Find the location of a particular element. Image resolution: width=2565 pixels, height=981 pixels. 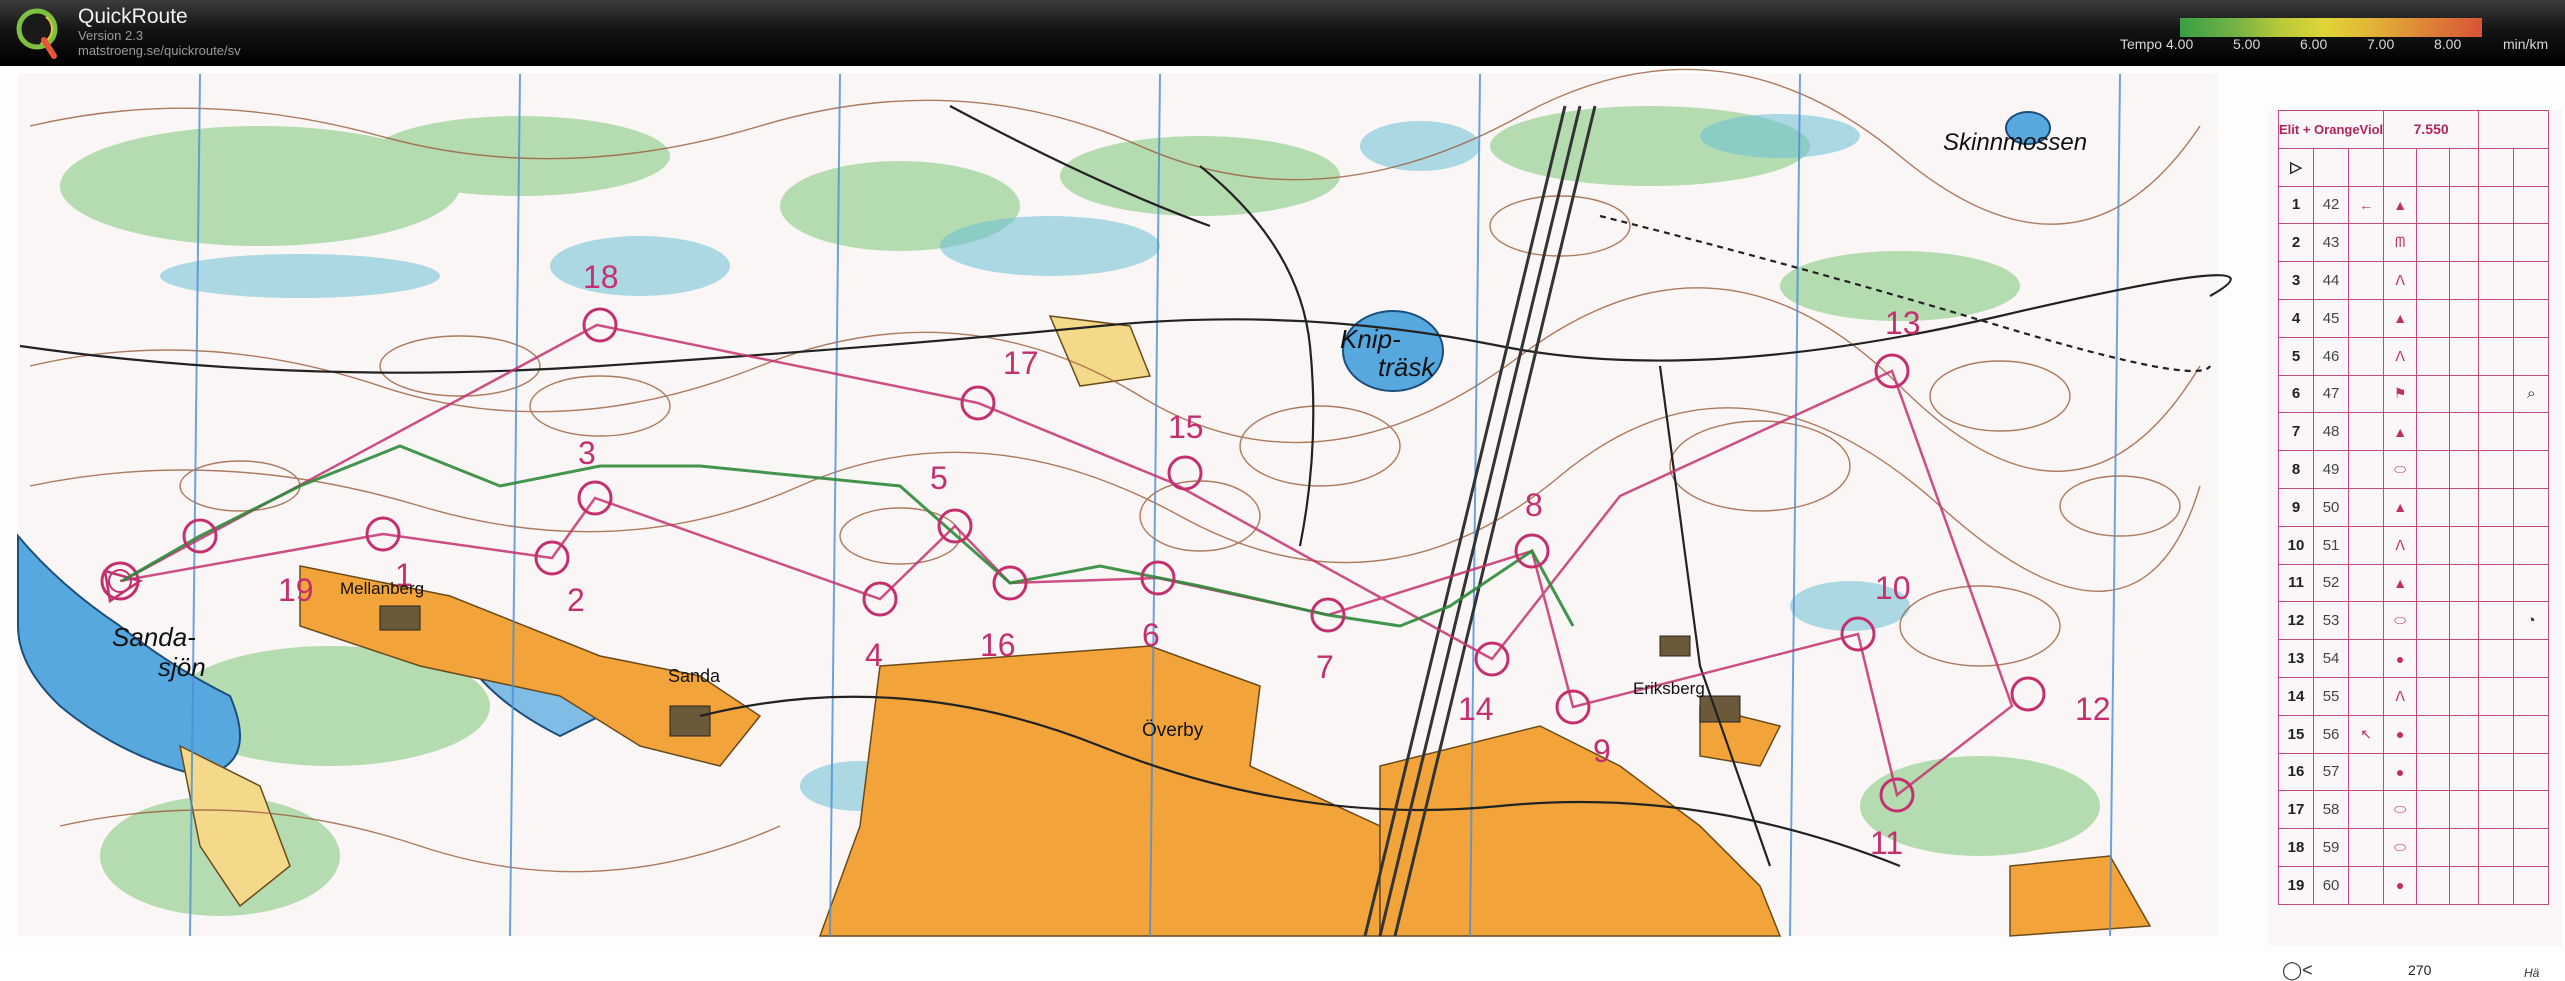

description-row: 13 54 ● is located at coordinates (2413, 658).